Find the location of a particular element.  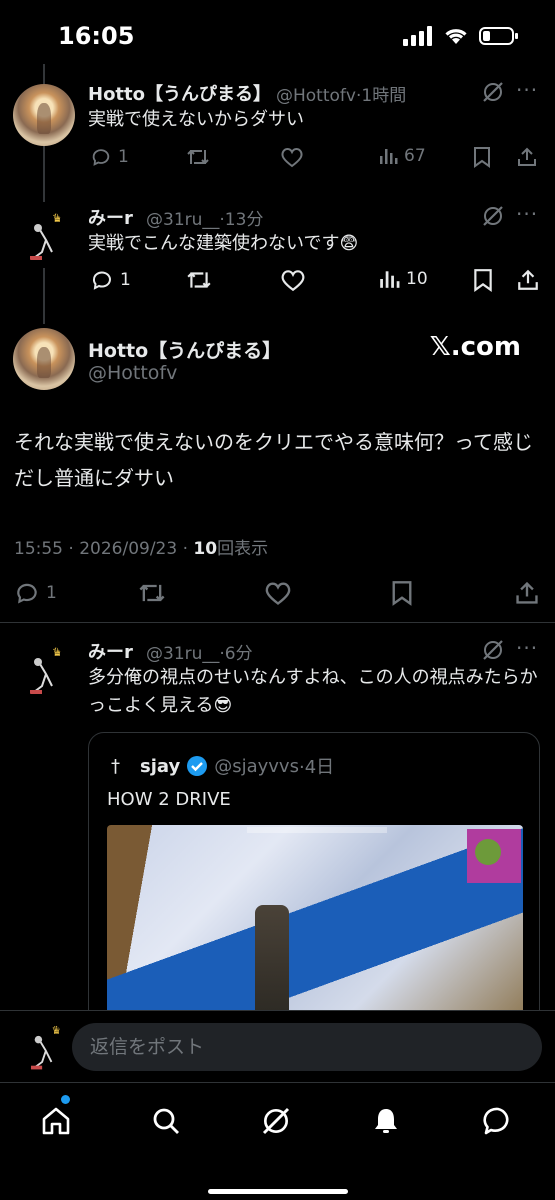

main-bookmark-button is located at coordinates (402, 593).